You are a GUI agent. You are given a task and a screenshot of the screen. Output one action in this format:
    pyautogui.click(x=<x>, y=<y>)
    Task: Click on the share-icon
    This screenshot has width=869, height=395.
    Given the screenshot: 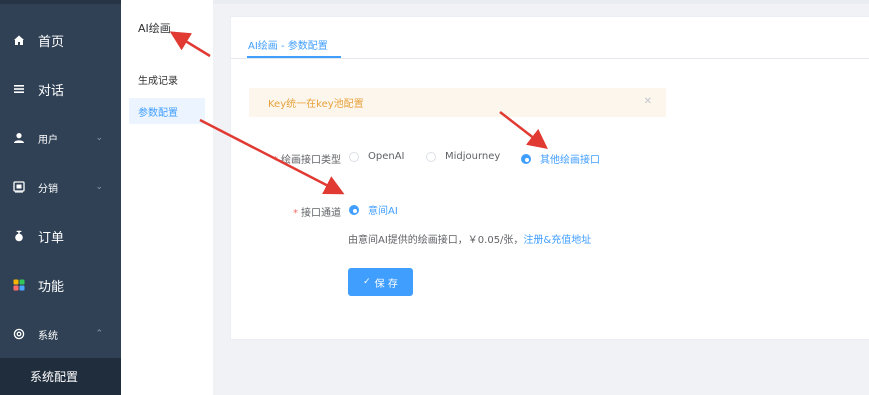 What is the action you would take?
    pyautogui.click(x=19, y=187)
    